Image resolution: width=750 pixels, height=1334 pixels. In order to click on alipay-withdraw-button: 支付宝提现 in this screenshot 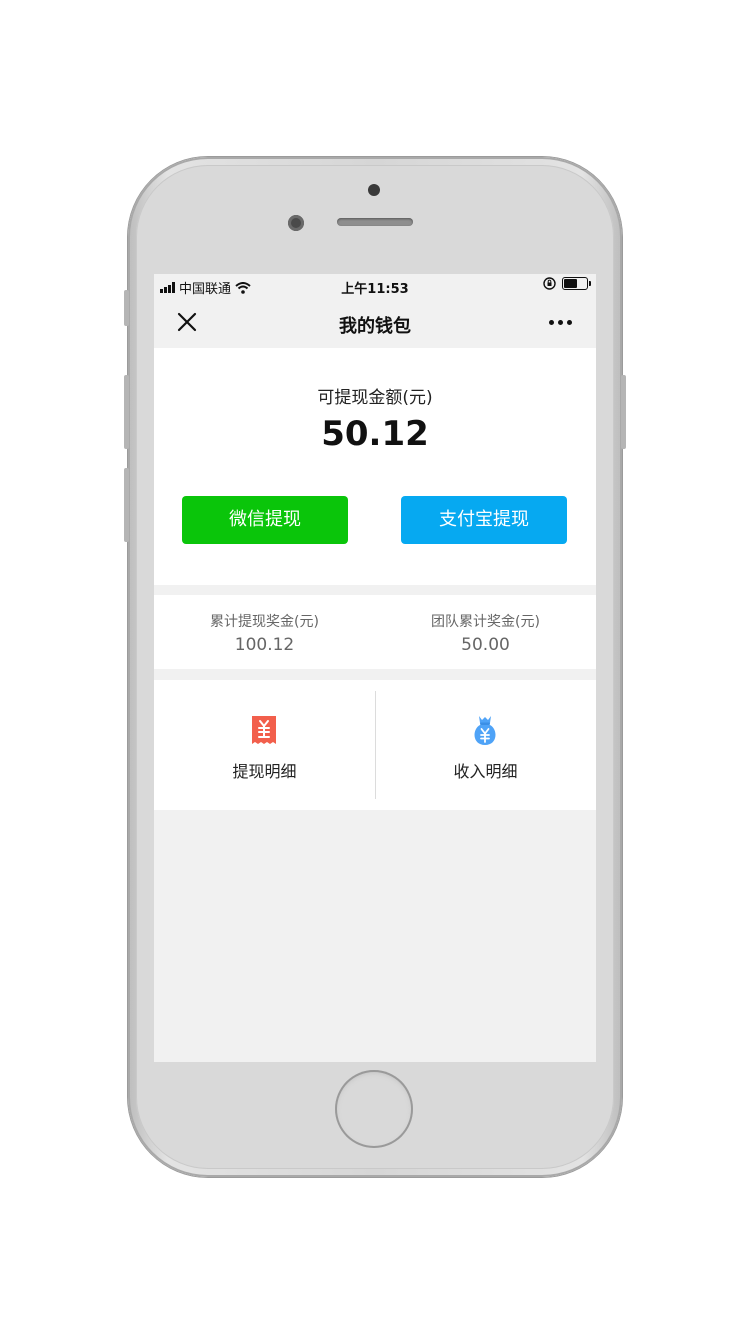, I will do `click(484, 520)`.